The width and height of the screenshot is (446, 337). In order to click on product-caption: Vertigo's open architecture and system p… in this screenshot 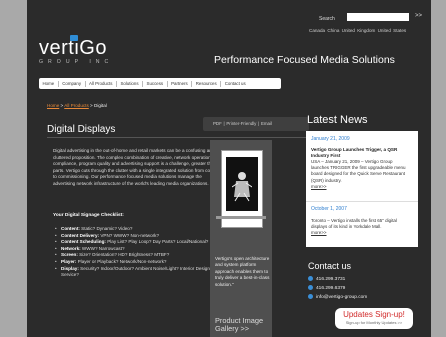, I will do `click(242, 271)`.